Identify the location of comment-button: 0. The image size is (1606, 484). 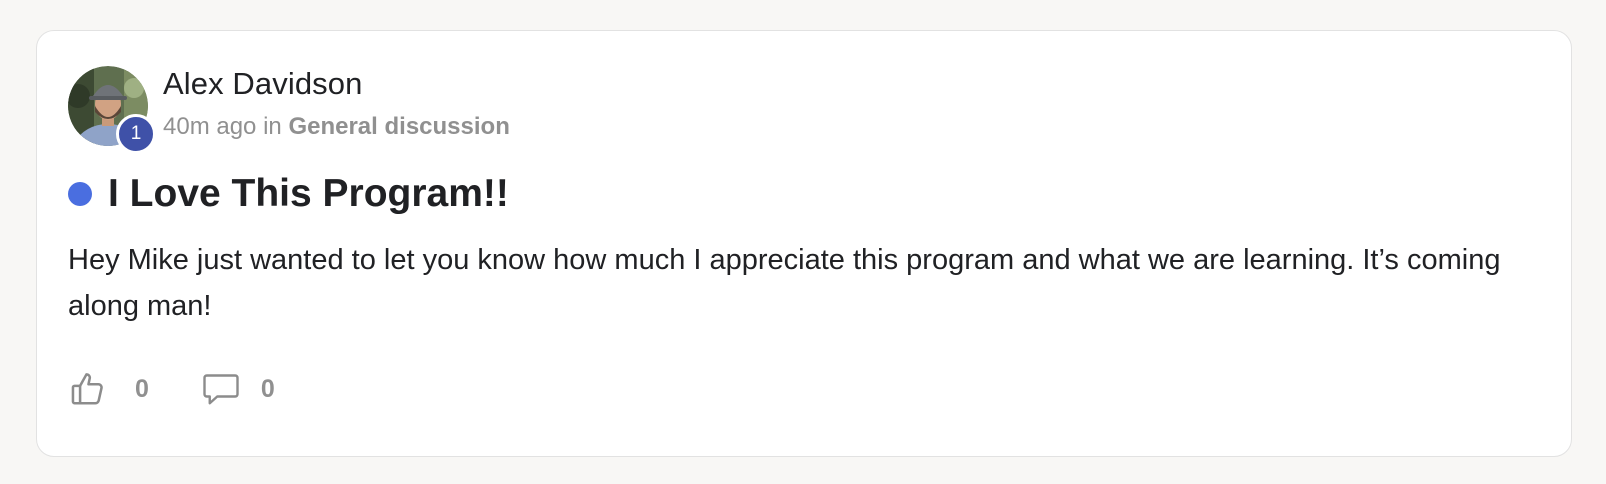
(238, 389).